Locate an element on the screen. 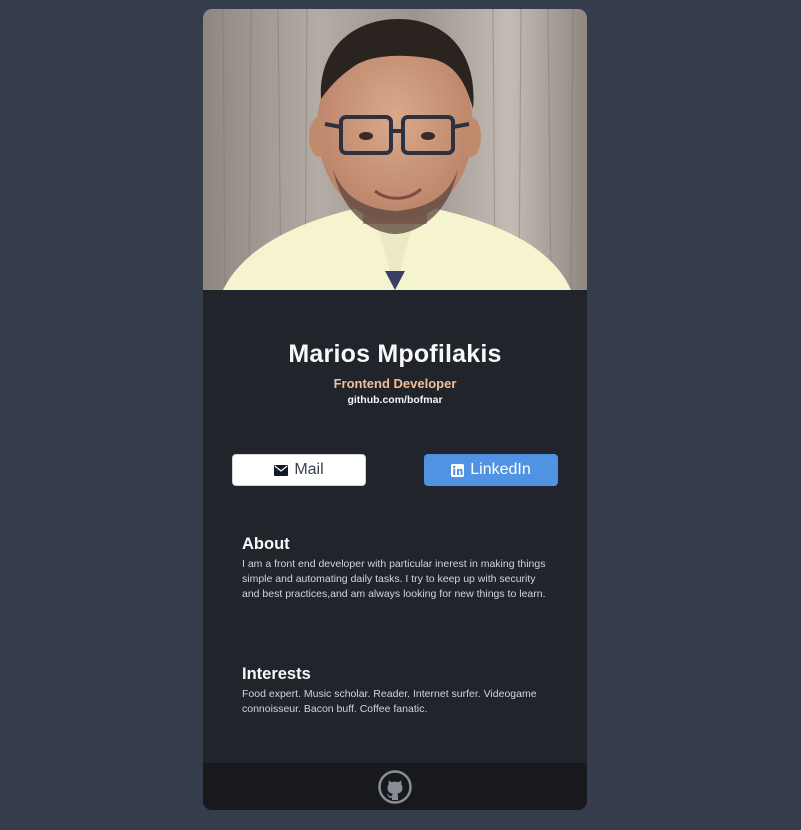  github-icon is located at coordinates (395, 786).